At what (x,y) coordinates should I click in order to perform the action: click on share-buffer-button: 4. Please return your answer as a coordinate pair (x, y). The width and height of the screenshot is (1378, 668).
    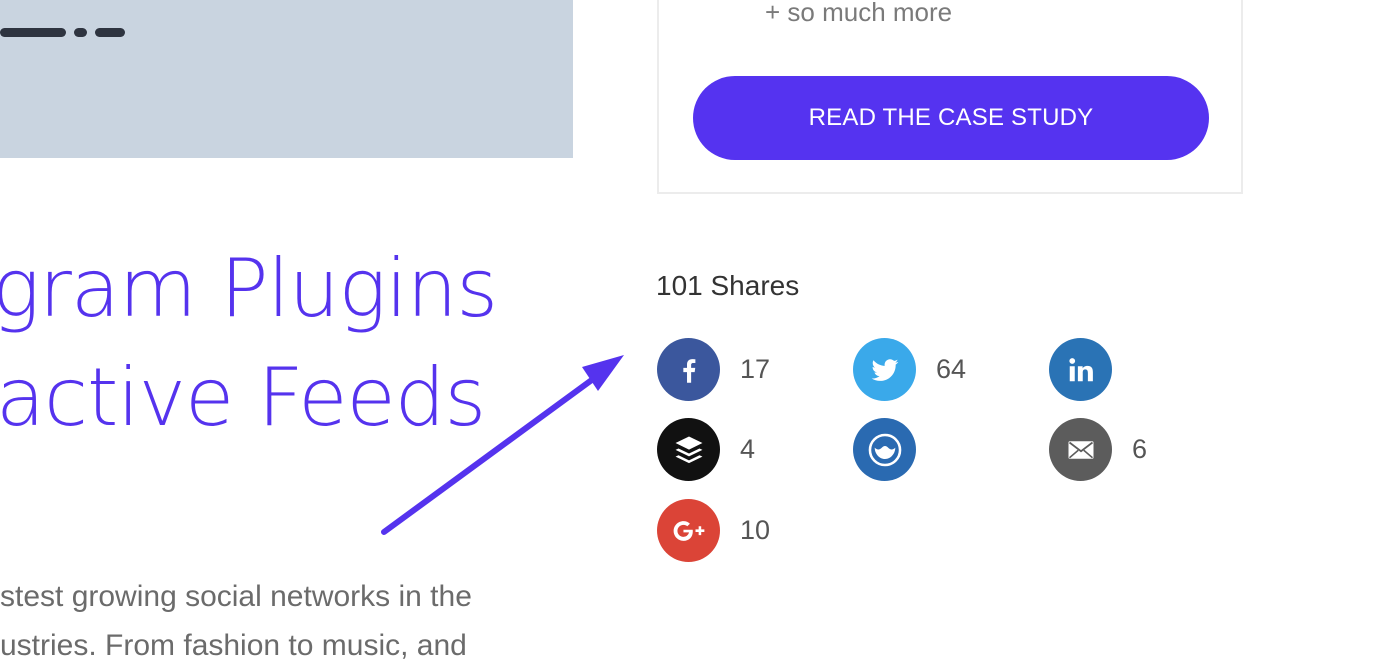
    Looking at the image, I should click on (706, 449).